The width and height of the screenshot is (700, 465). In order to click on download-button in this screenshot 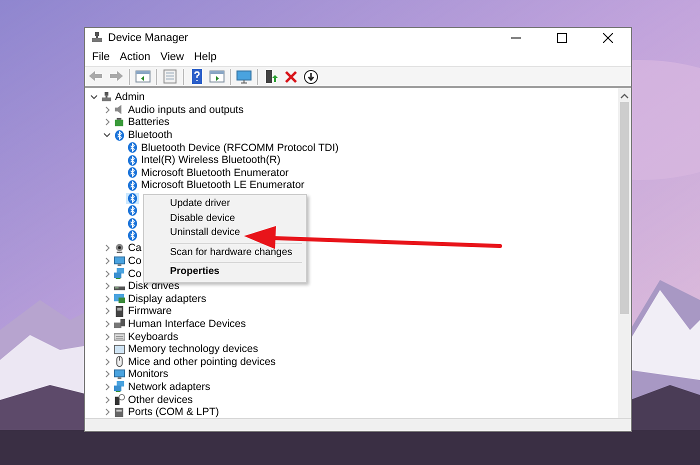, I will do `click(311, 77)`.